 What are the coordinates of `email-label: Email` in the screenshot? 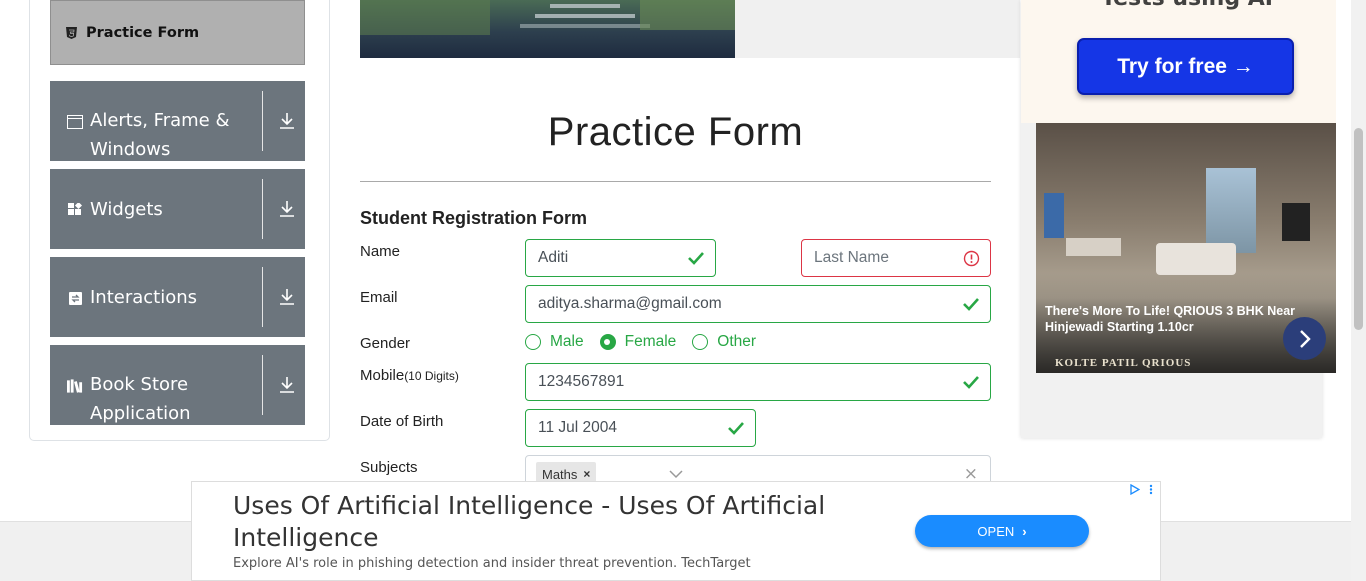 It's located at (379, 297).